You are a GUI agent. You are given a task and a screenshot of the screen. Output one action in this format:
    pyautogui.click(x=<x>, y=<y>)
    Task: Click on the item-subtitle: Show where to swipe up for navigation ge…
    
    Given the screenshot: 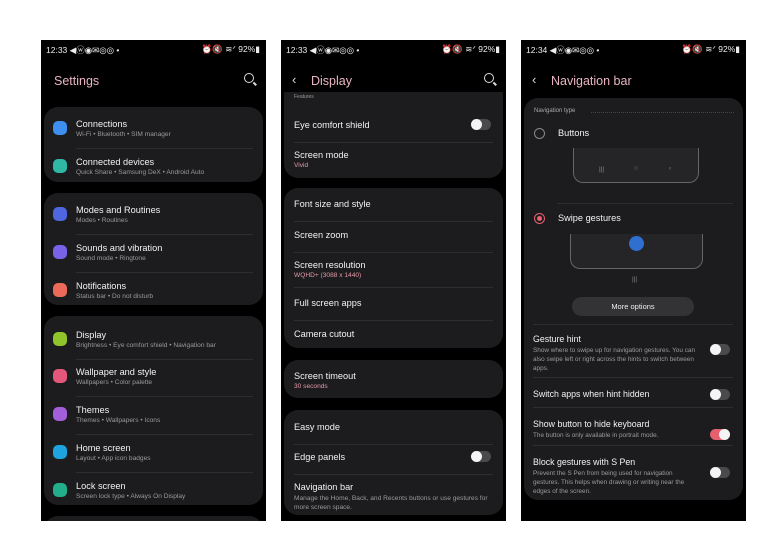 What is the action you would take?
    pyautogui.click(x=614, y=359)
    